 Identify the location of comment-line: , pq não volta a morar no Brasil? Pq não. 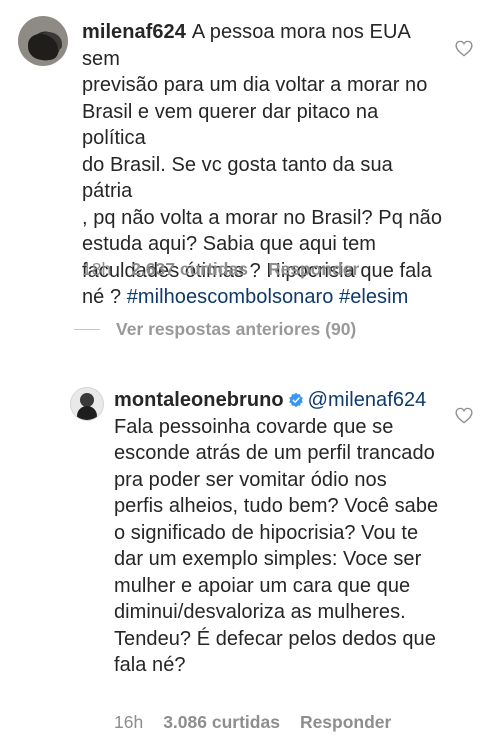
(262, 217).